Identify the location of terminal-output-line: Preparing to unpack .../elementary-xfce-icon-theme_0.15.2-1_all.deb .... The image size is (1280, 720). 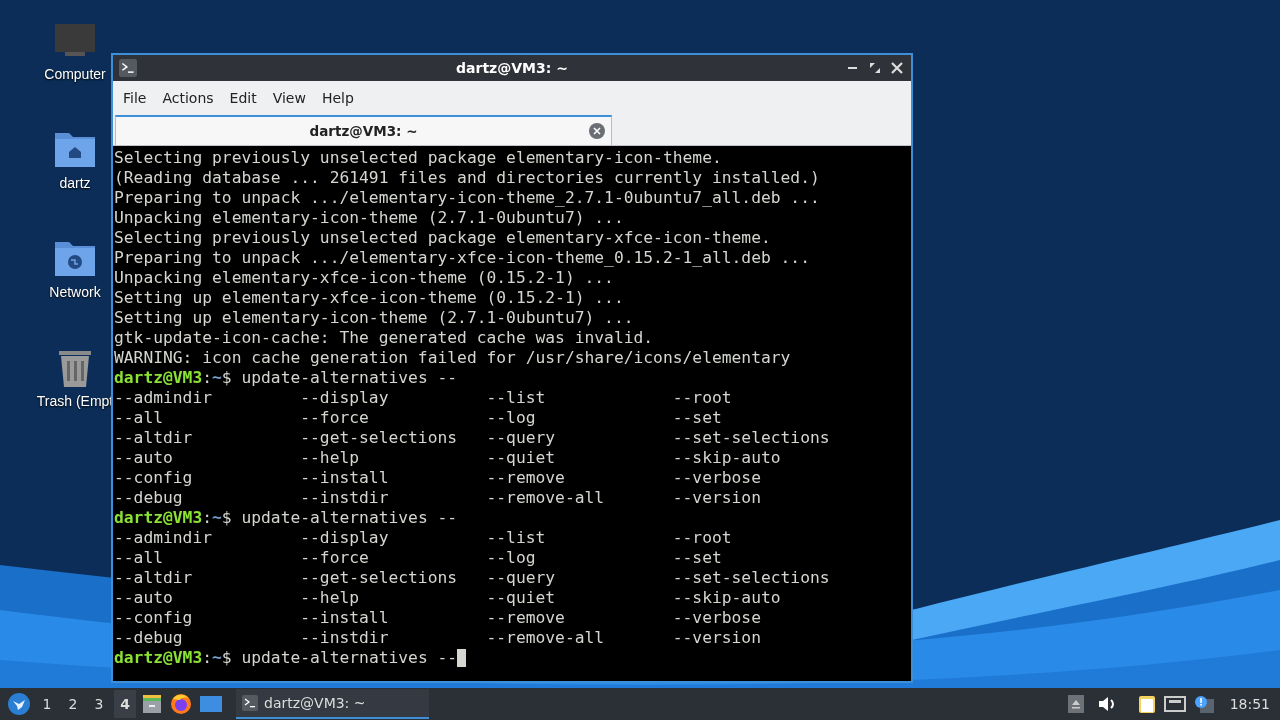
(462, 258).